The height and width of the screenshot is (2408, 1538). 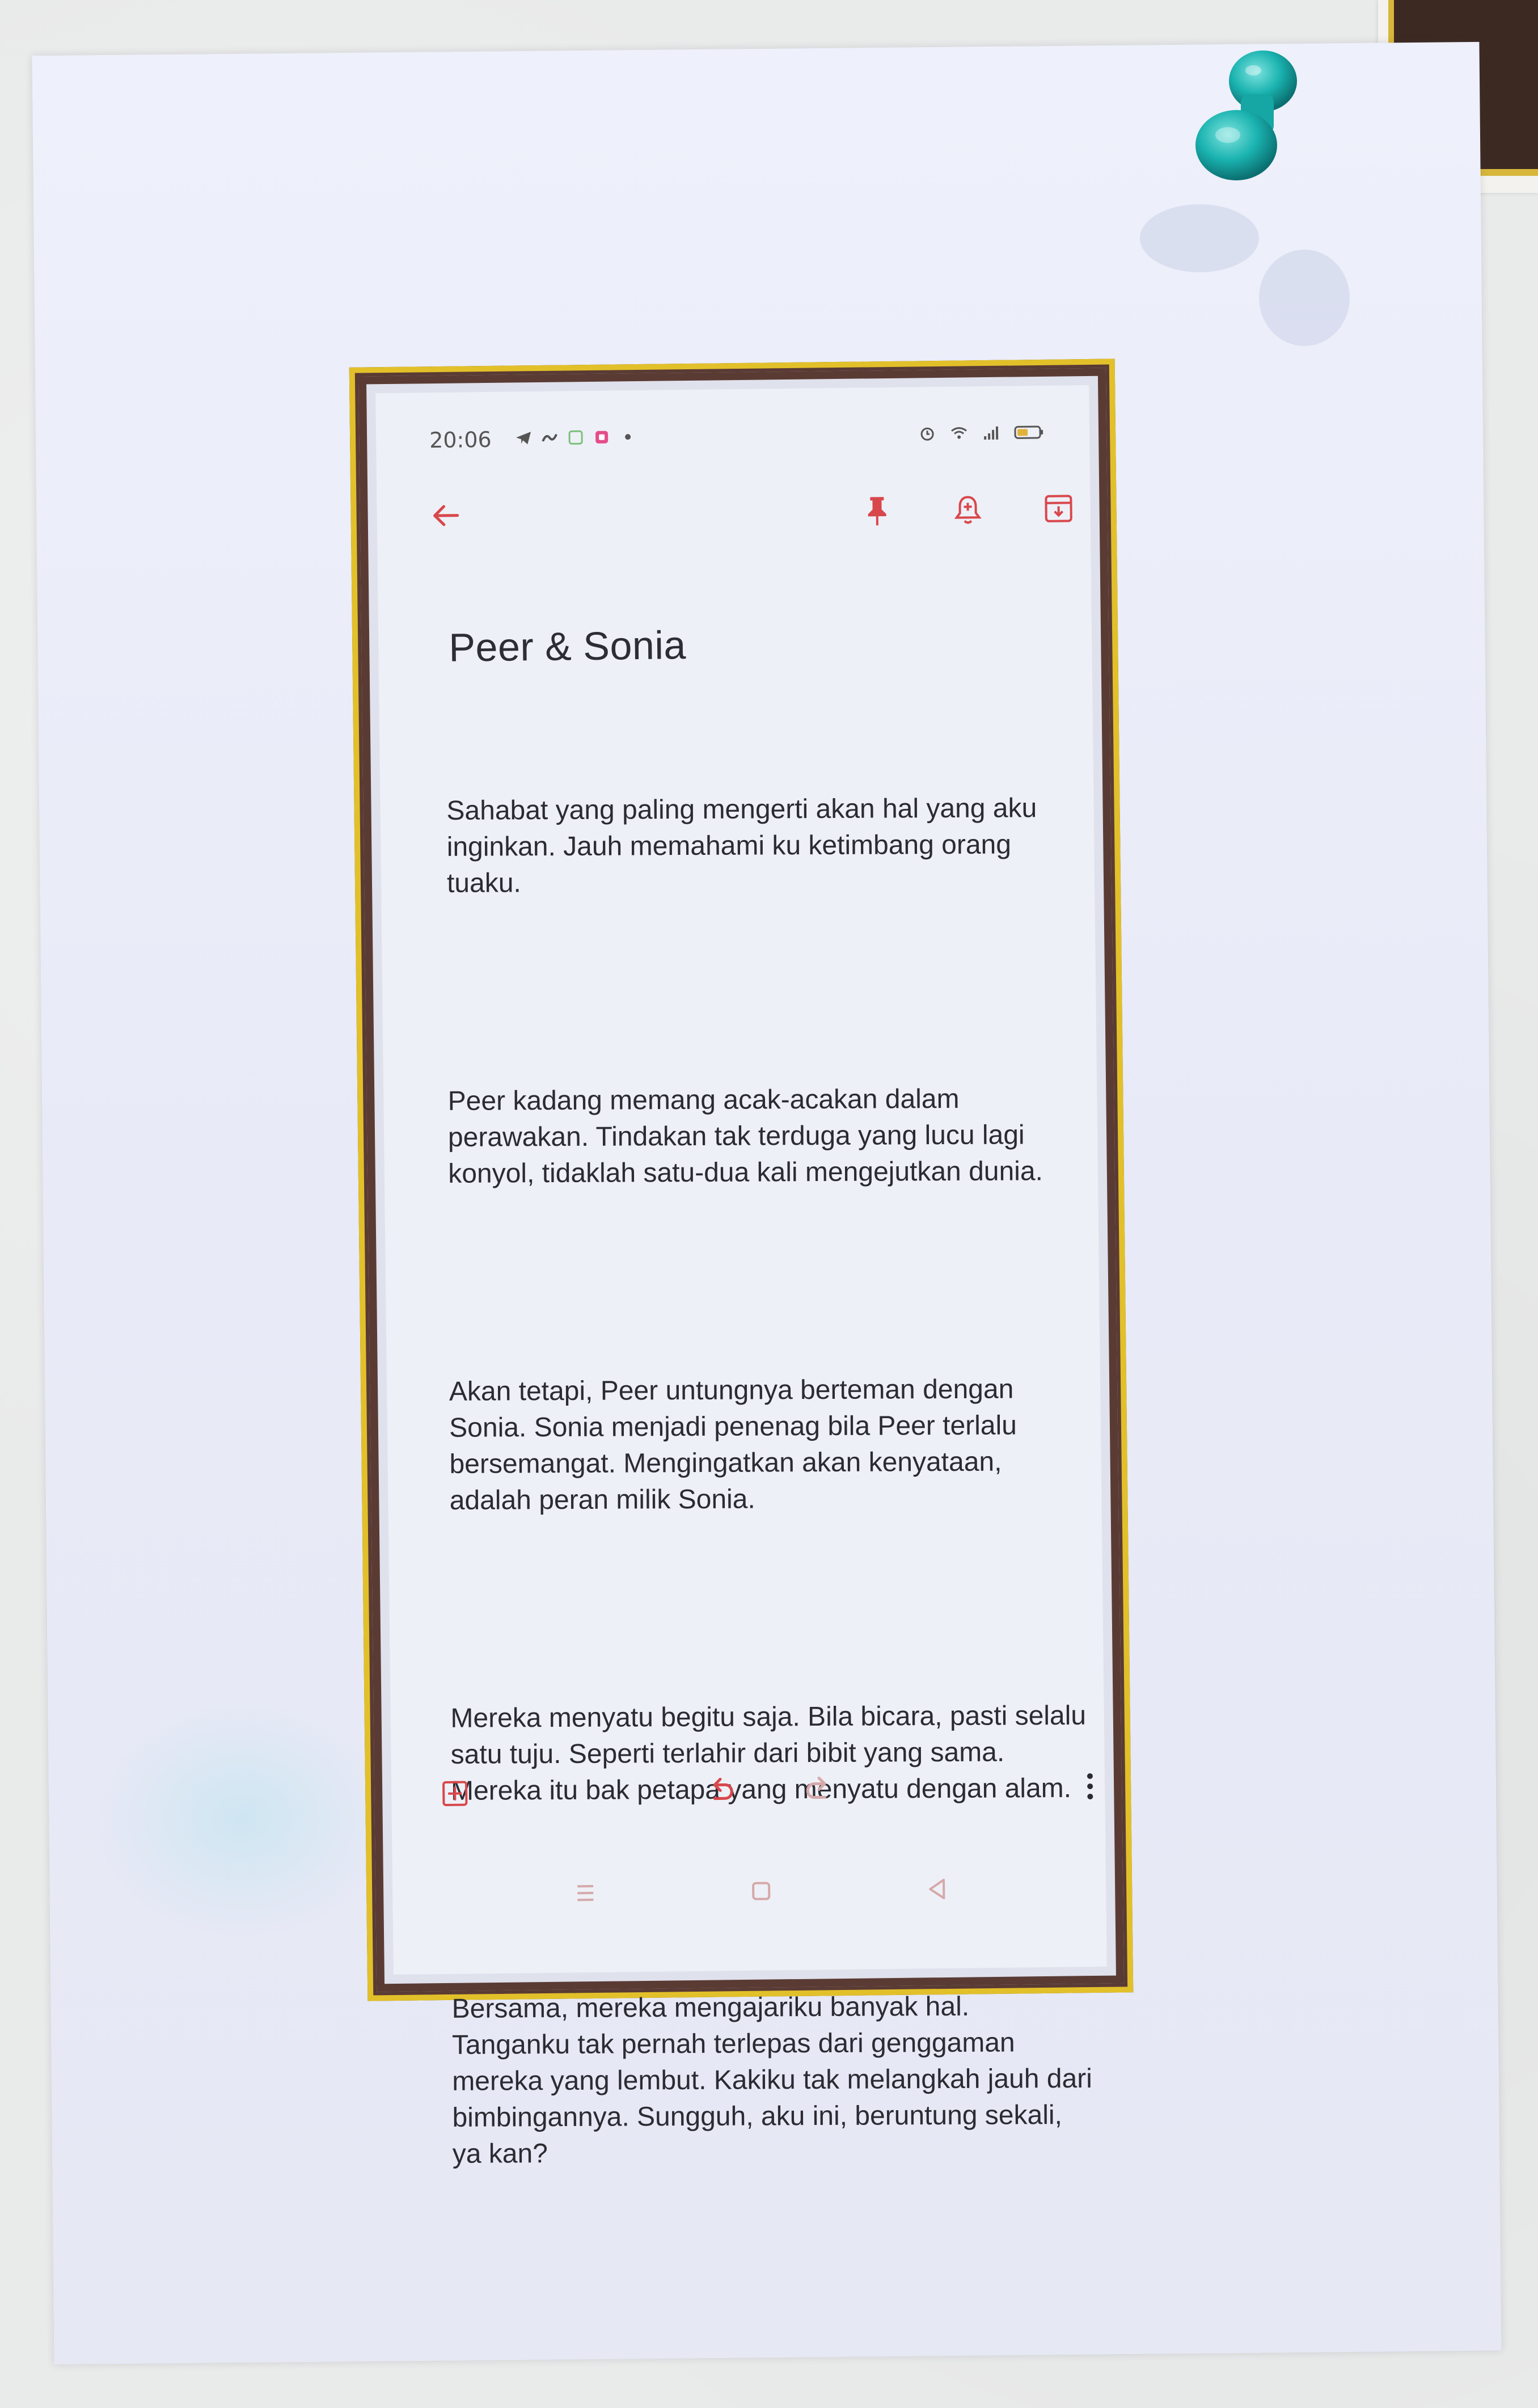 I want to click on add-content-button, so click(x=455, y=1793).